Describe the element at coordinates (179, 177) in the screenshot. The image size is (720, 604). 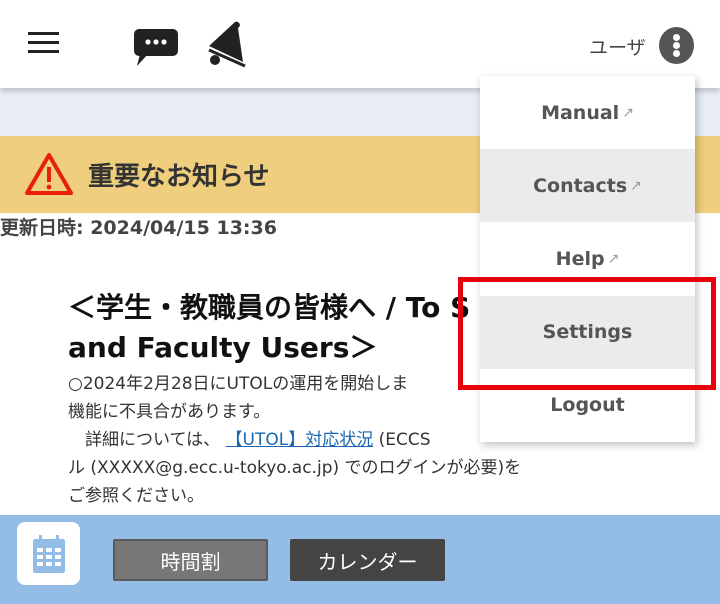
I see `banner-title: 重要なお知らせ` at that location.